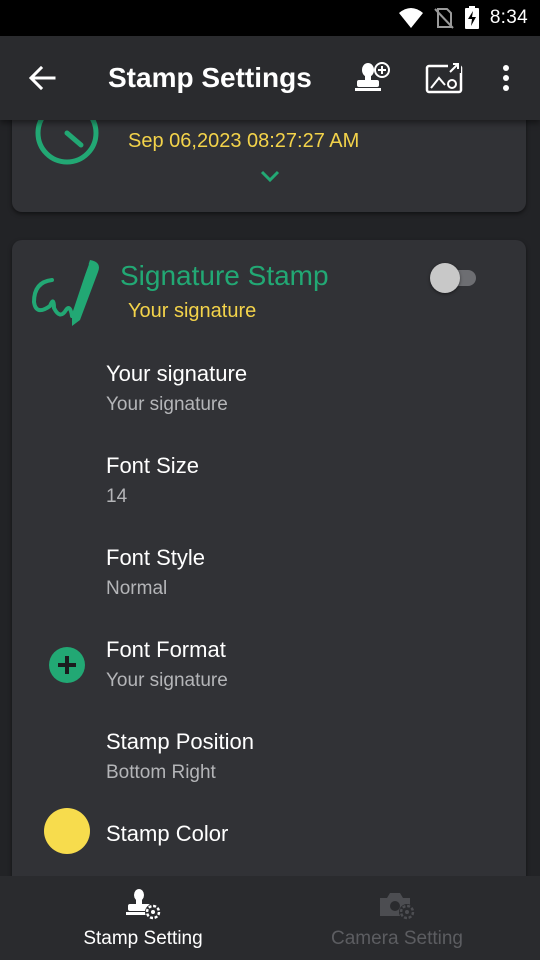 This screenshot has height=960, width=540. What do you see at coordinates (180, 741) in the screenshot?
I see `setting-label: Stamp Position` at bounding box center [180, 741].